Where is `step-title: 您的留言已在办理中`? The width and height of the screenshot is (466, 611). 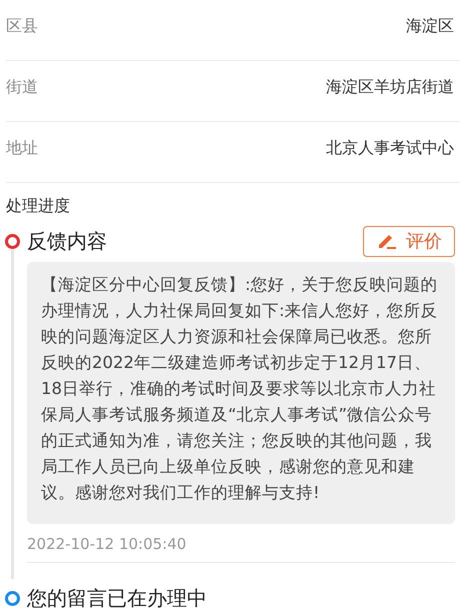 step-title: 您的留言已在办理中 is located at coordinates (117, 598).